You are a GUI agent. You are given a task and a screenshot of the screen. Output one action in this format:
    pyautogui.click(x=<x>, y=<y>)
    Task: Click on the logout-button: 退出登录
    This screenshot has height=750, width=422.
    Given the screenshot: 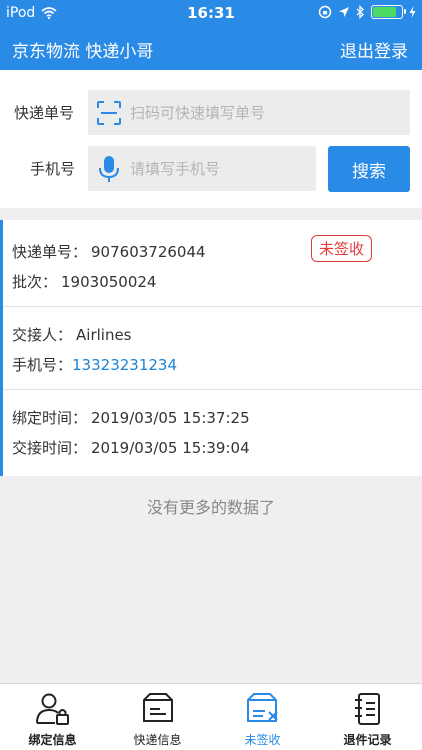 What is the action you would take?
    pyautogui.click(x=374, y=49)
    